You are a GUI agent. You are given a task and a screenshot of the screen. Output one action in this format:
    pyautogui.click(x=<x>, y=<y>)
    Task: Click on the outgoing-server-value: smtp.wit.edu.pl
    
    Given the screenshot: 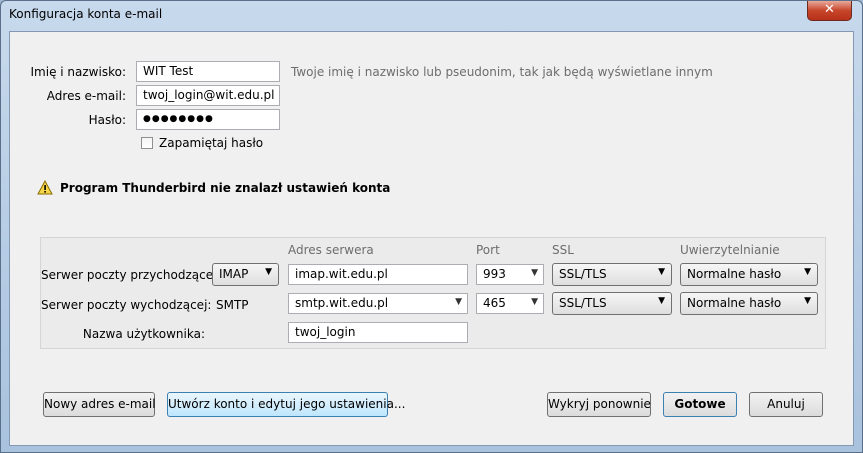 What is the action you would take?
    pyautogui.click(x=342, y=303)
    